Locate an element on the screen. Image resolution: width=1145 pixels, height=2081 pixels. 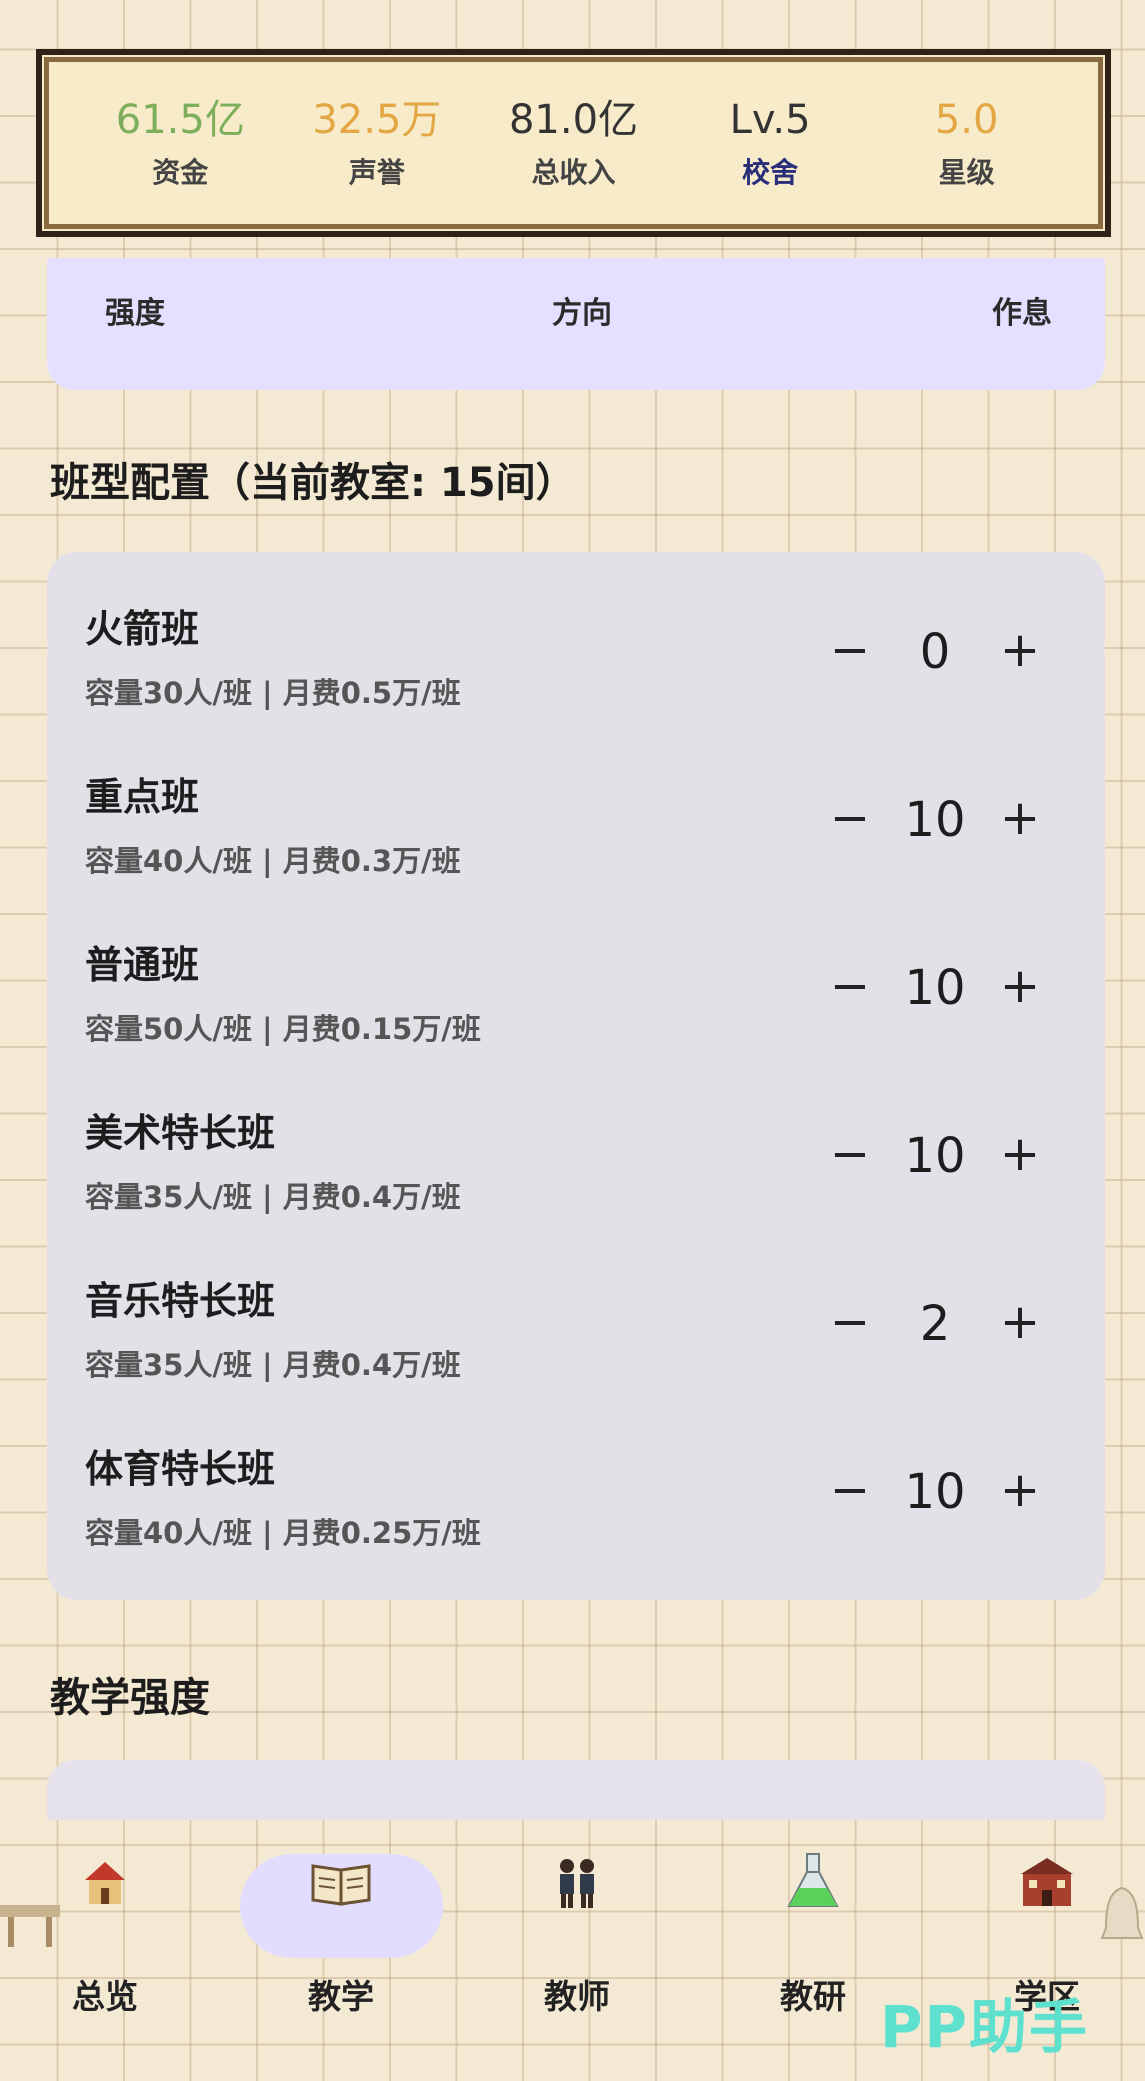
stat-reputation: 32.5万 声誉 is located at coordinates (377, 143).